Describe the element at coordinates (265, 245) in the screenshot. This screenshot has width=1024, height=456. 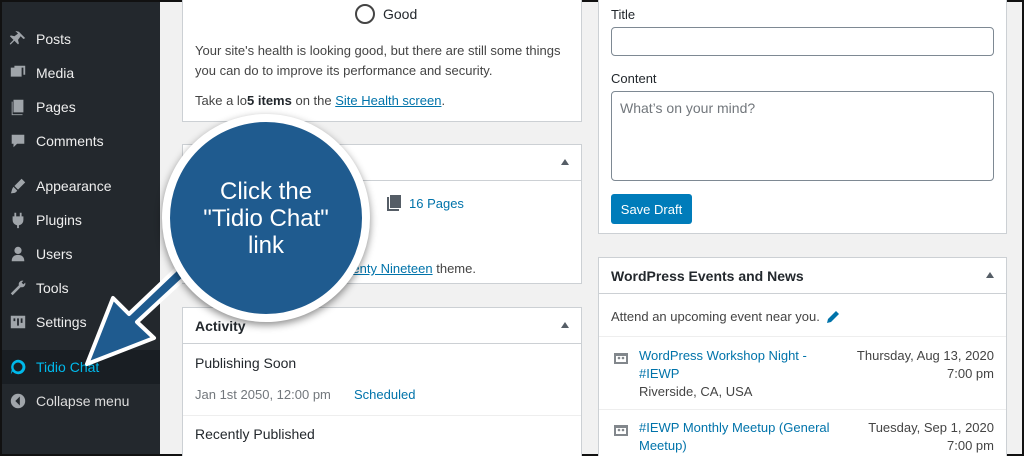
I see `callout-line: link` at that location.